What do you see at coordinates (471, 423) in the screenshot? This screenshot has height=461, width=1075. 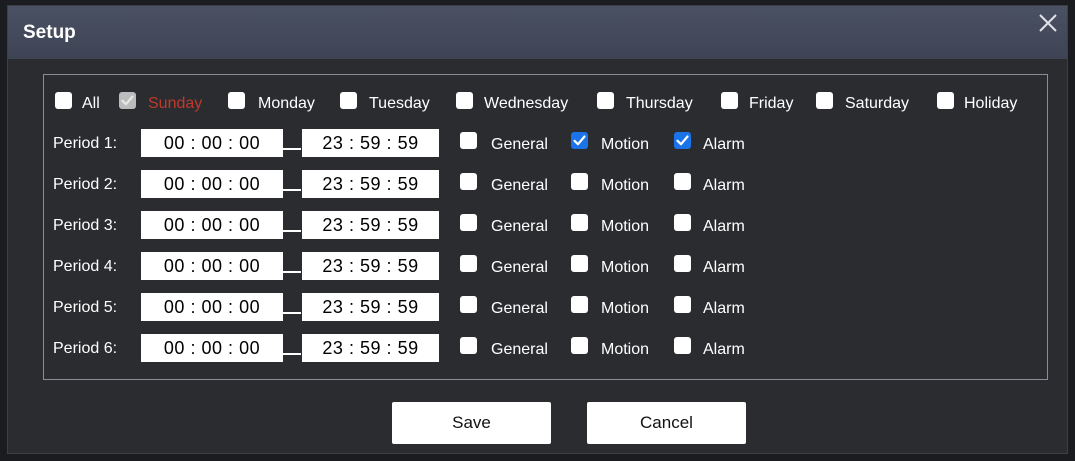 I see `save-button: Save` at bounding box center [471, 423].